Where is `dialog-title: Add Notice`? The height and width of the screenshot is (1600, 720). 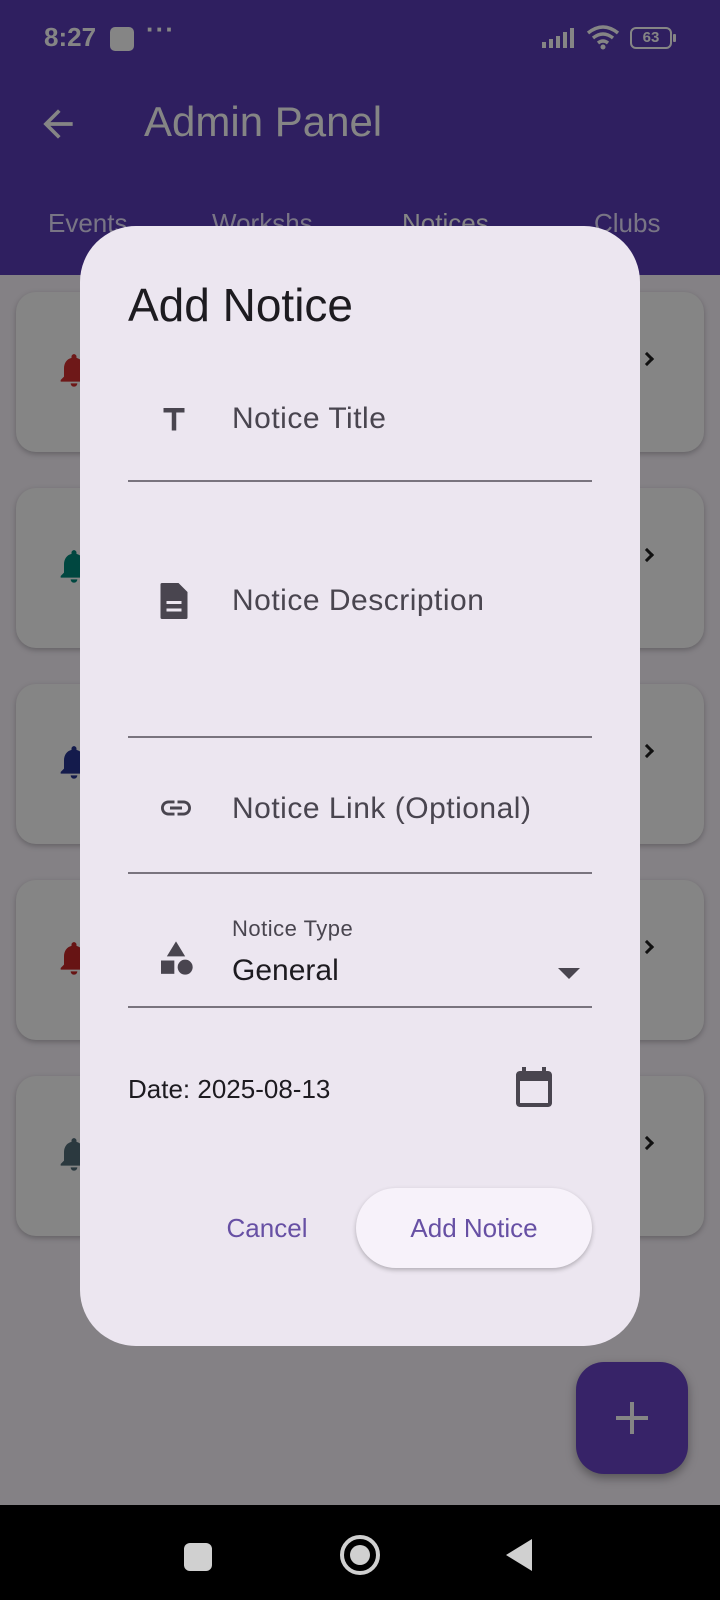
dialog-title: Add Notice is located at coordinates (241, 305).